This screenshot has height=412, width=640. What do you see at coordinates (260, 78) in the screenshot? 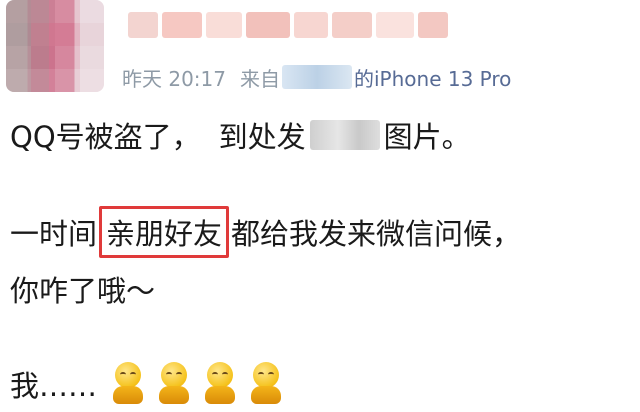
I see `source-prefix: 来自` at bounding box center [260, 78].